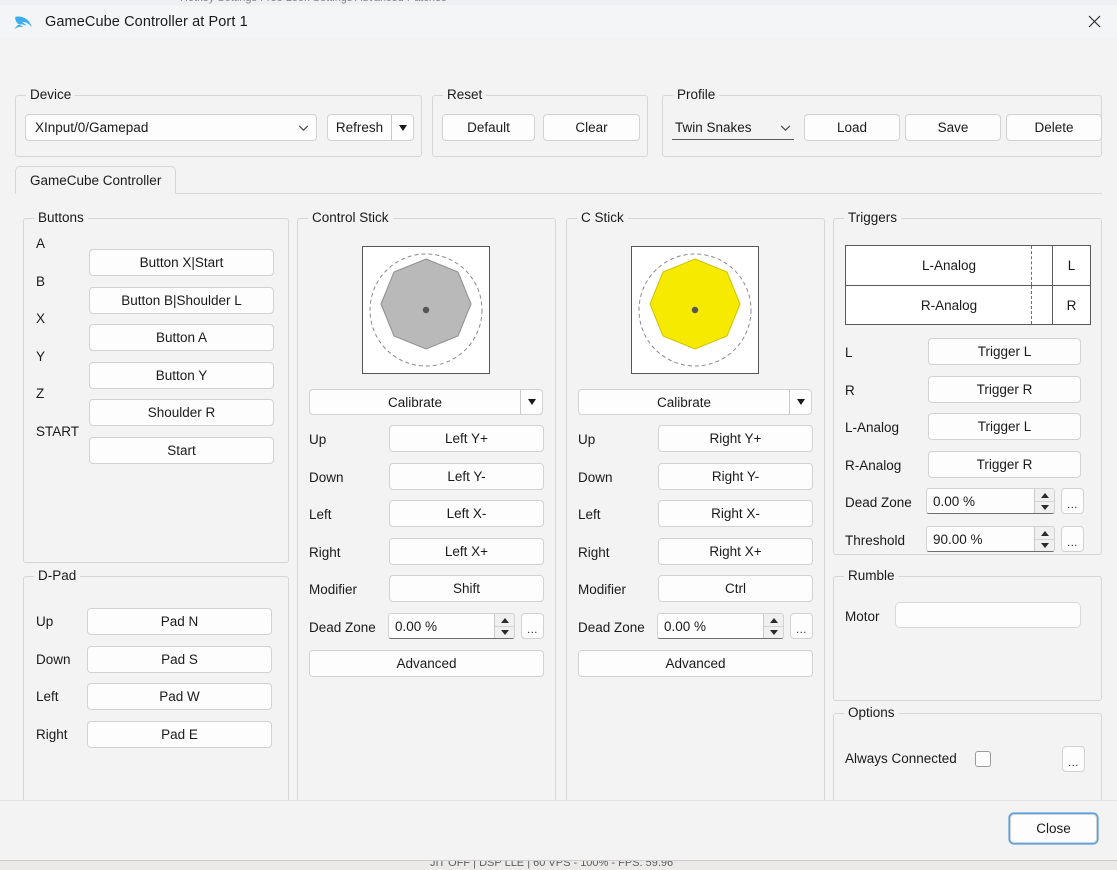 The height and width of the screenshot is (870, 1117). I want to click on c-stick-row-label-modifier: Modifier, so click(602, 589).